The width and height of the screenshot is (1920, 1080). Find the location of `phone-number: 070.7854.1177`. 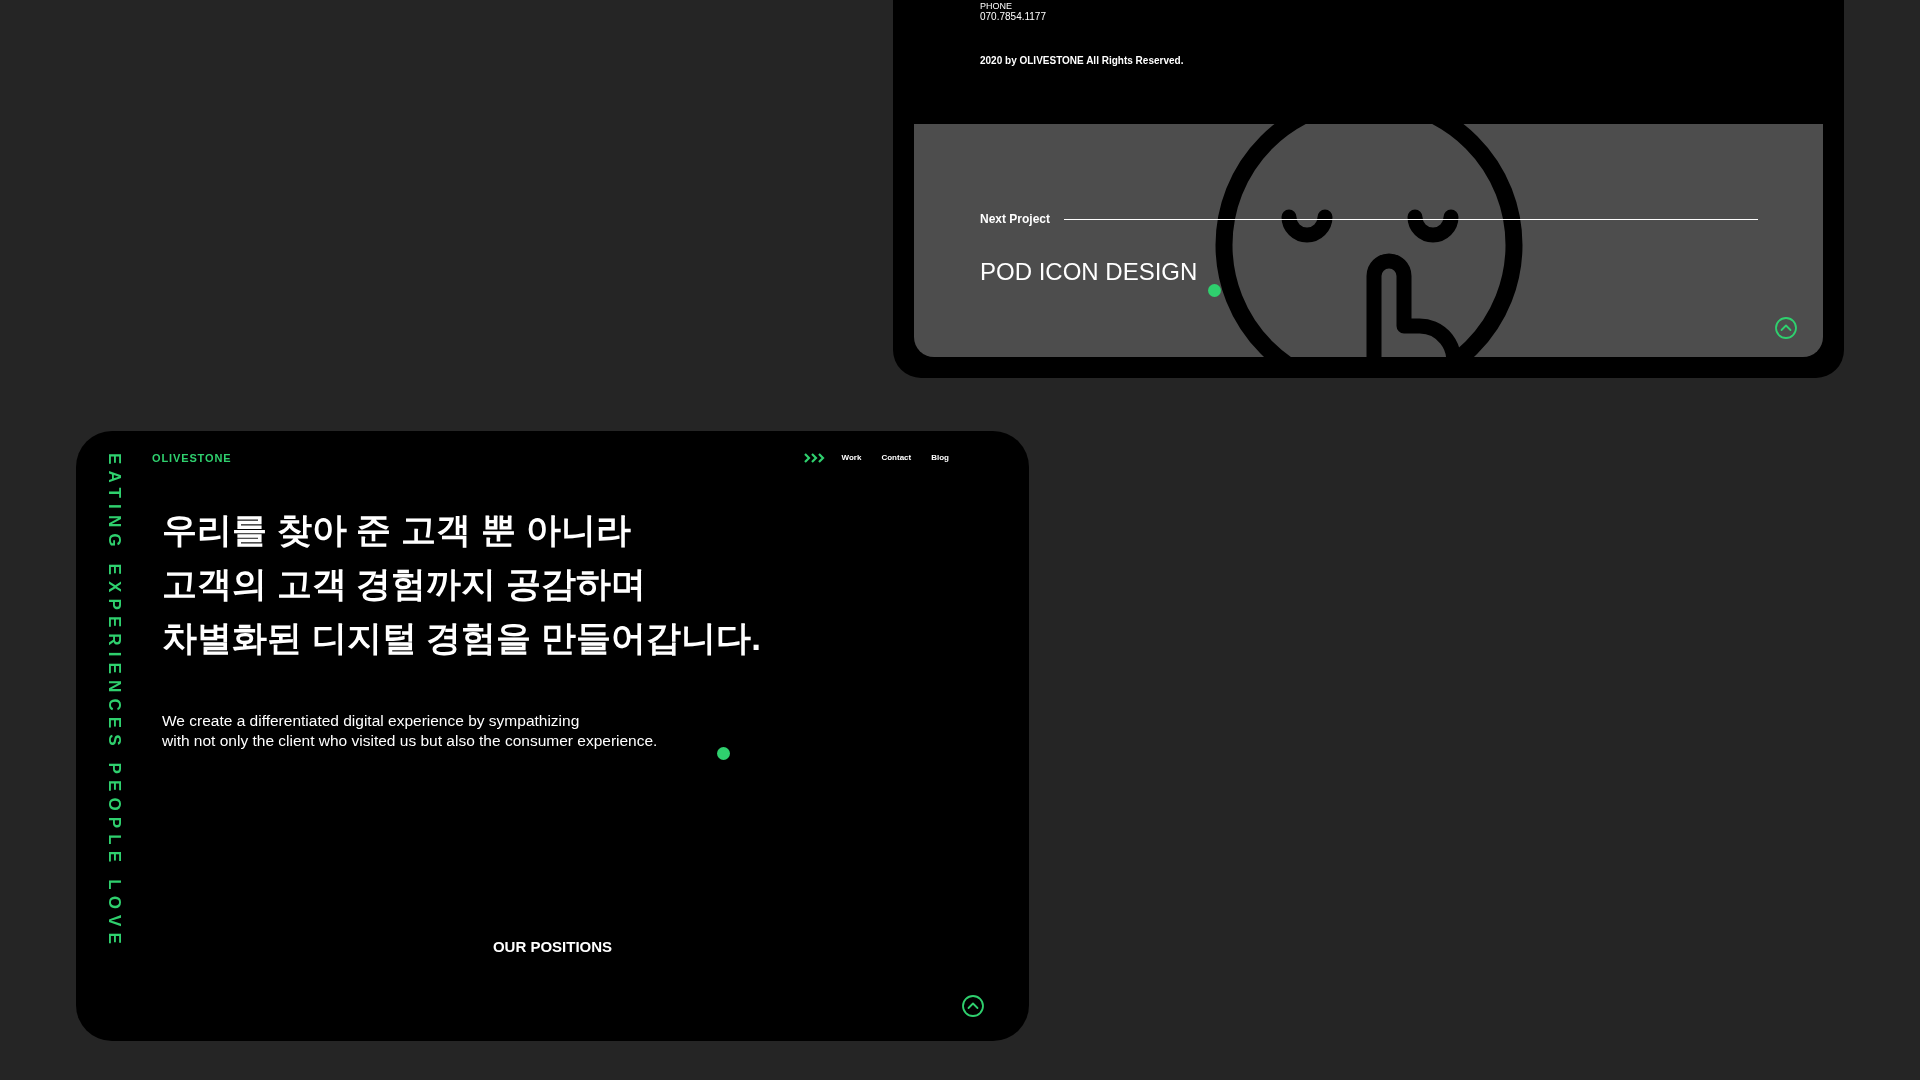

phone-number: 070.7854.1177 is located at coordinates (1013, 17).